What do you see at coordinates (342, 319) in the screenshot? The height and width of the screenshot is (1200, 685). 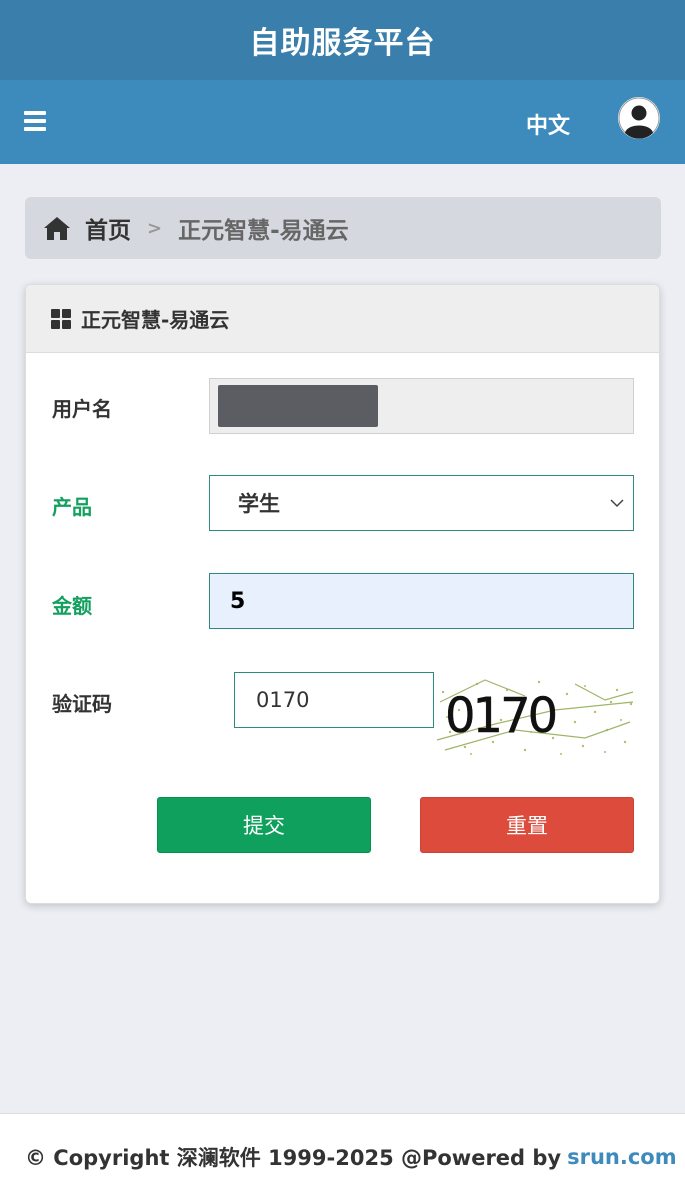 I see `panel-header: 正元智慧-易通云` at bounding box center [342, 319].